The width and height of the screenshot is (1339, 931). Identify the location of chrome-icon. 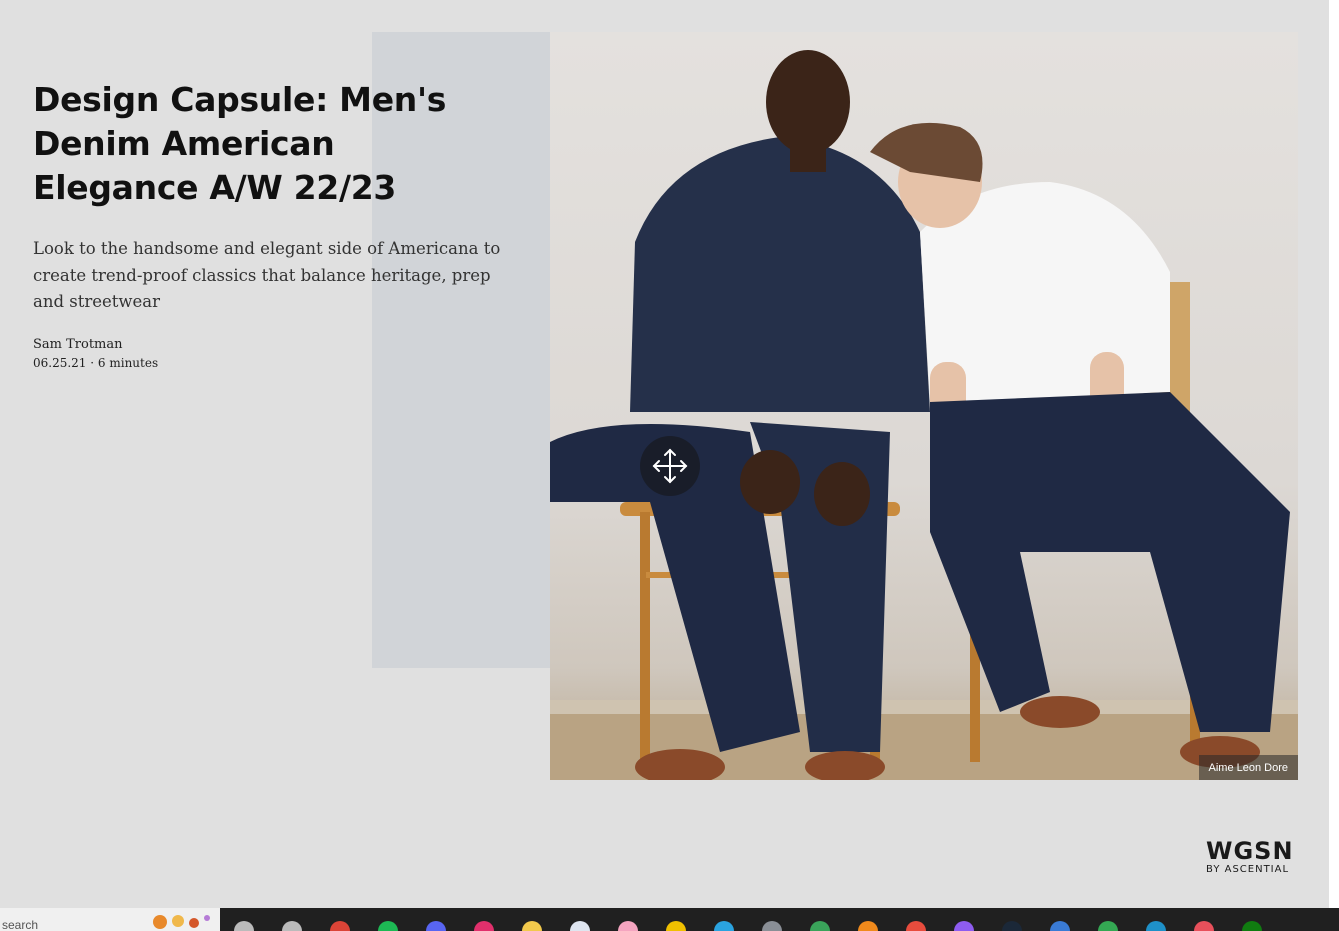
(340, 926).